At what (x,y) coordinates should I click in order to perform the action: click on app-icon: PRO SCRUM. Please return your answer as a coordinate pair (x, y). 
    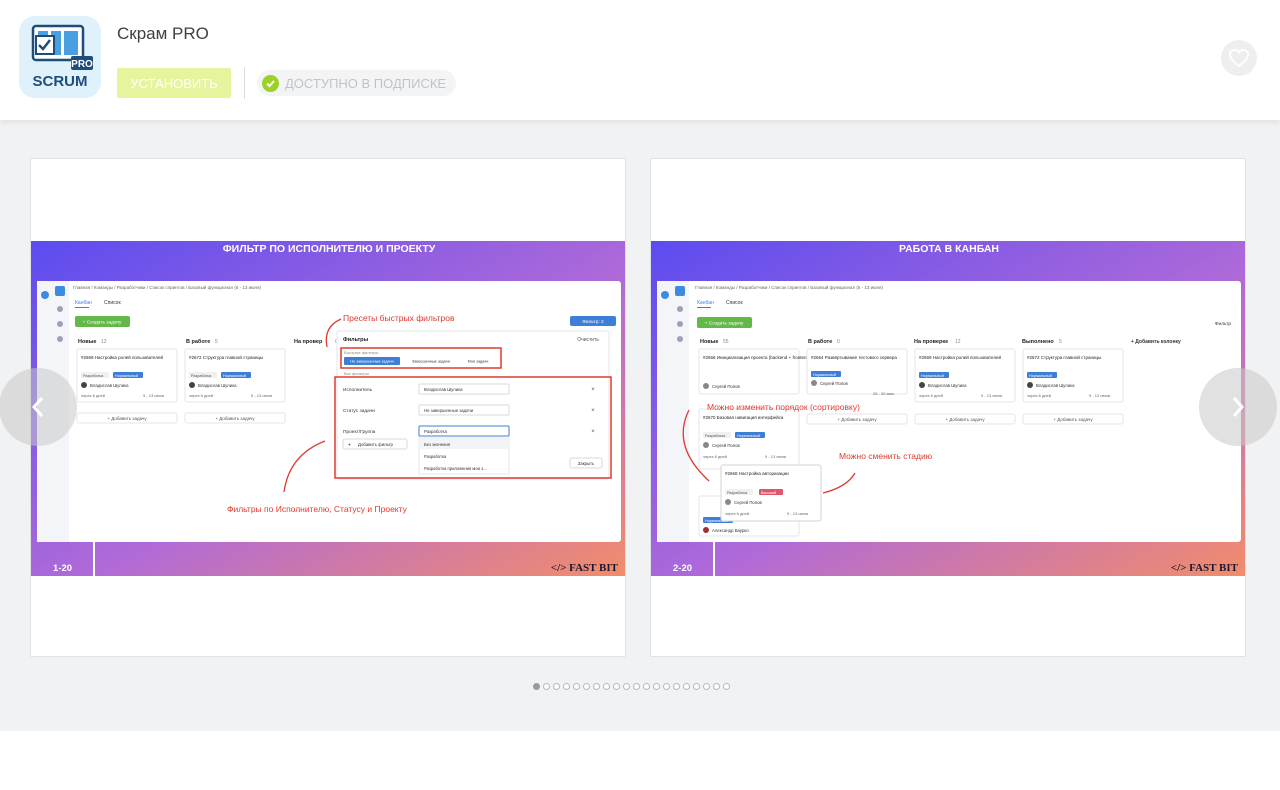
    Looking at the image, I should click on (60, 57).